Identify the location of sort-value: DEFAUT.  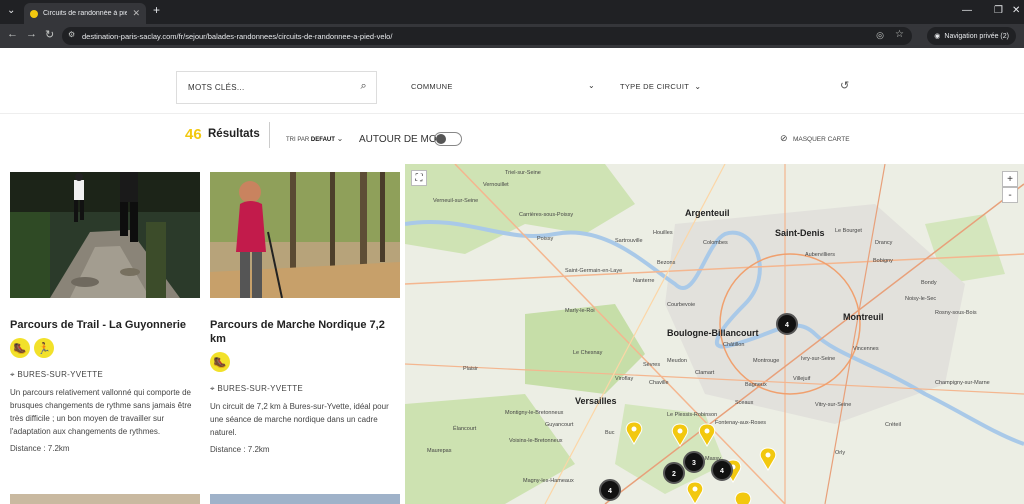
(322, 140).